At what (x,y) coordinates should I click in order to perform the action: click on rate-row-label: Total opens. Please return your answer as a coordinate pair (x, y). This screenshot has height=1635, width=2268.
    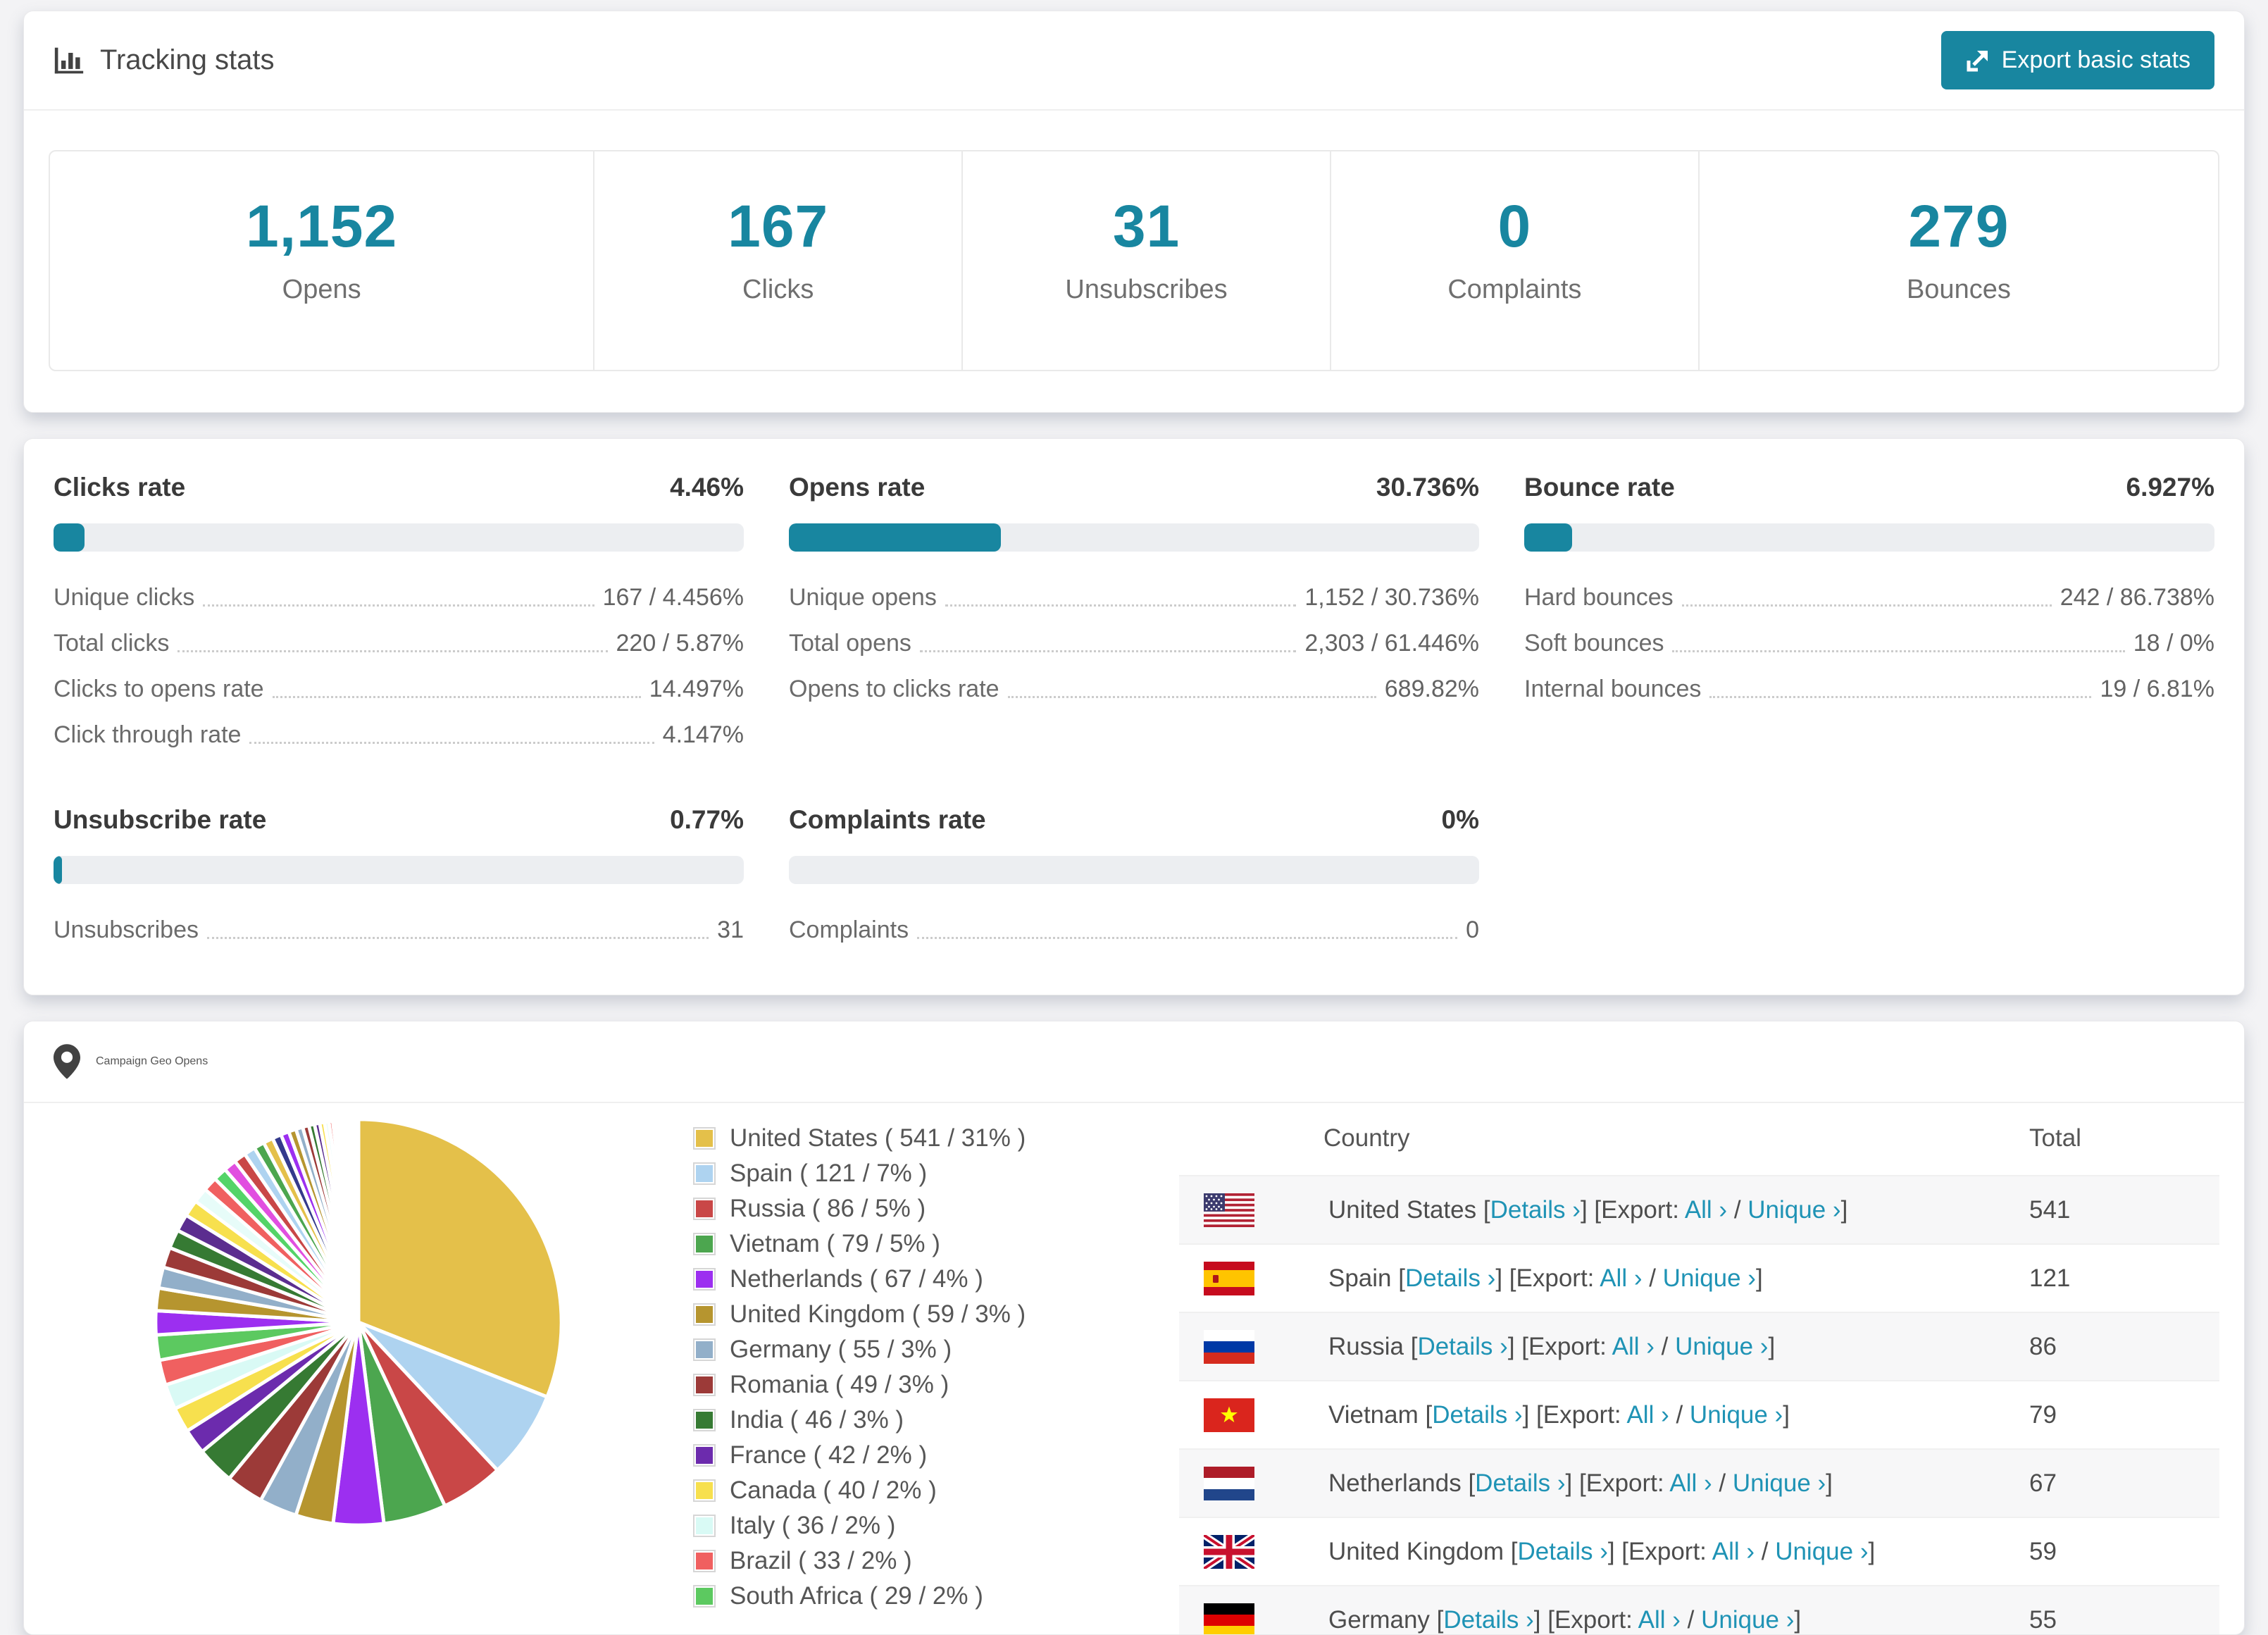
    Looking at the image, I should click on (850, 643).